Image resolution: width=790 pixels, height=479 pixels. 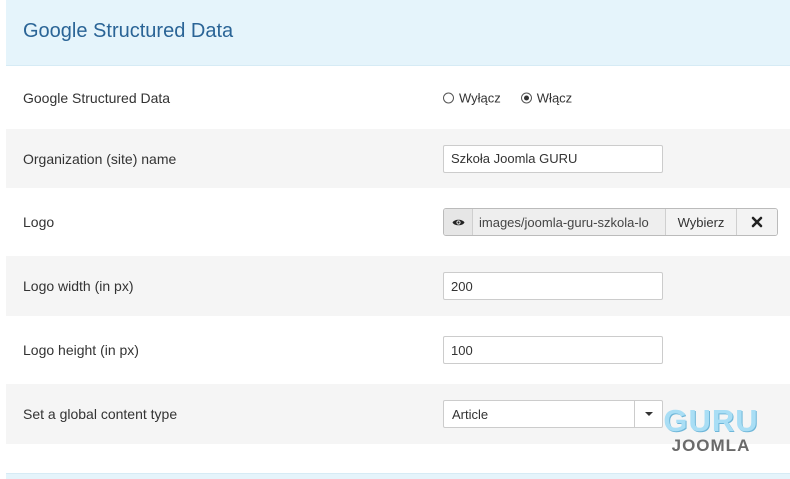 I want to click on row-logo-width: Logo width (in px) 200, so click(x=398, y=286).